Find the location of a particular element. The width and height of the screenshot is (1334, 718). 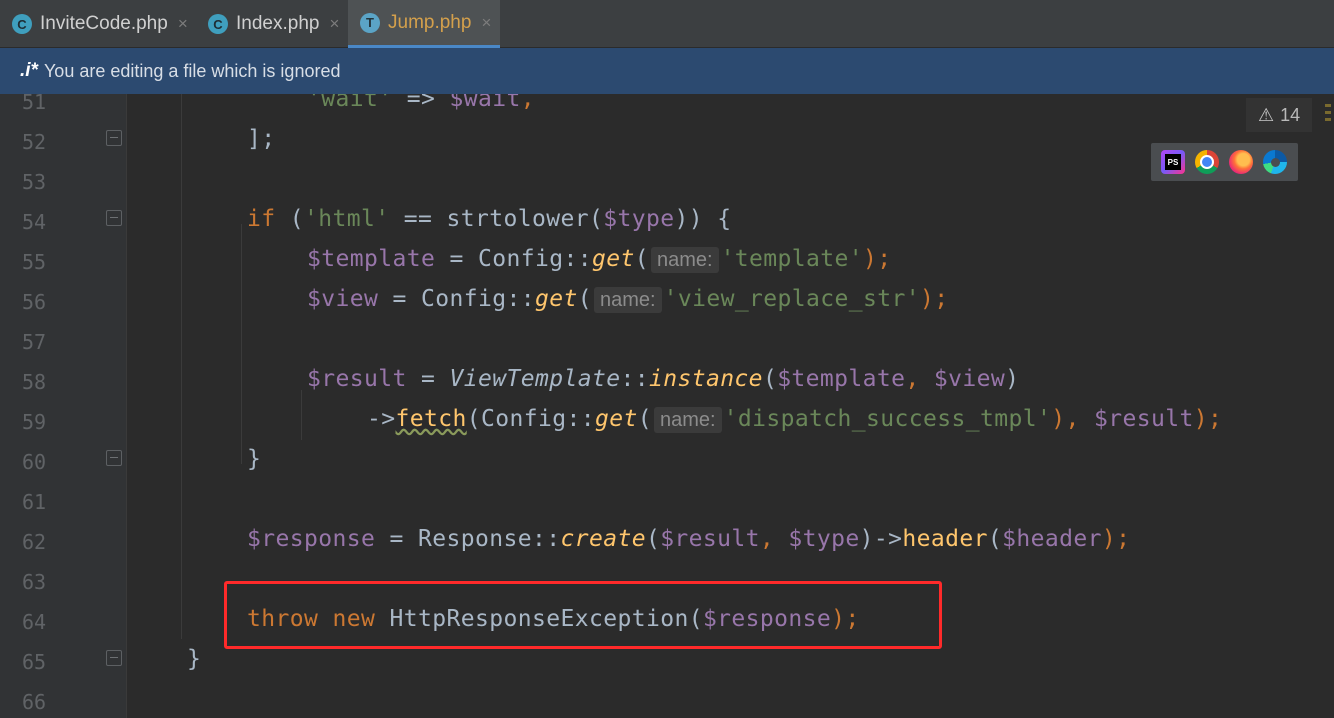

php-trait-icon: T is located at coordinates (370, 22).